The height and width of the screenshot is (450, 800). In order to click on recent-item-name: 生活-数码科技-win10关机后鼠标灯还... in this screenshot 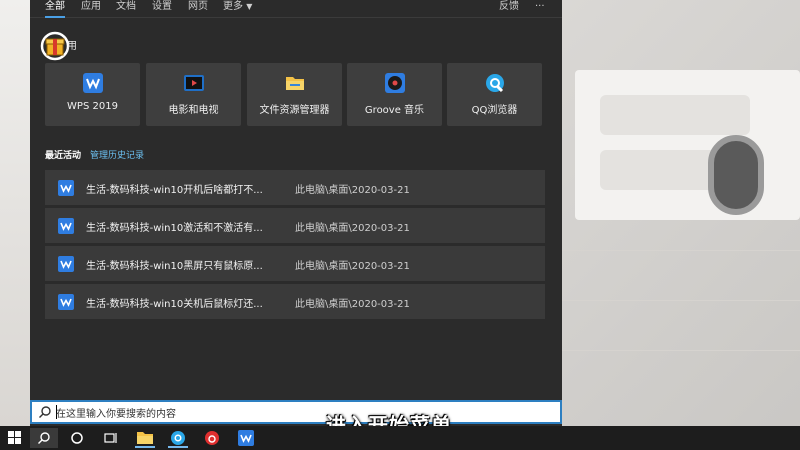, I will do `click(174, 304)`.